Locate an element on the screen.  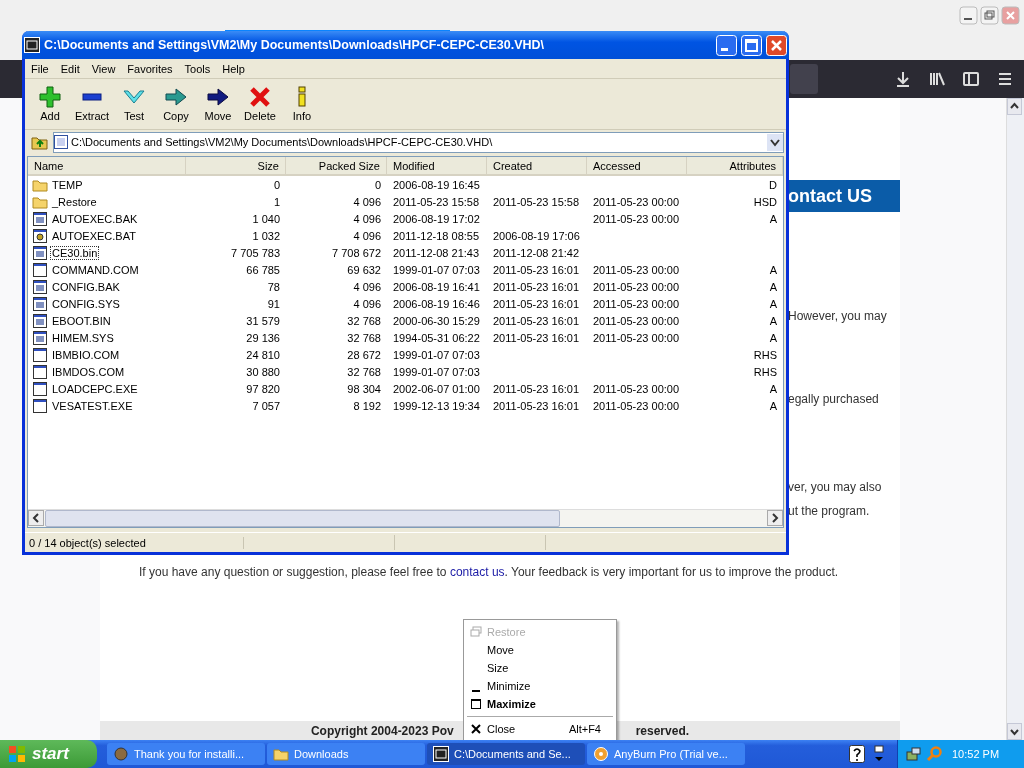
scroll-left-button is located at coordinates (36, 518).